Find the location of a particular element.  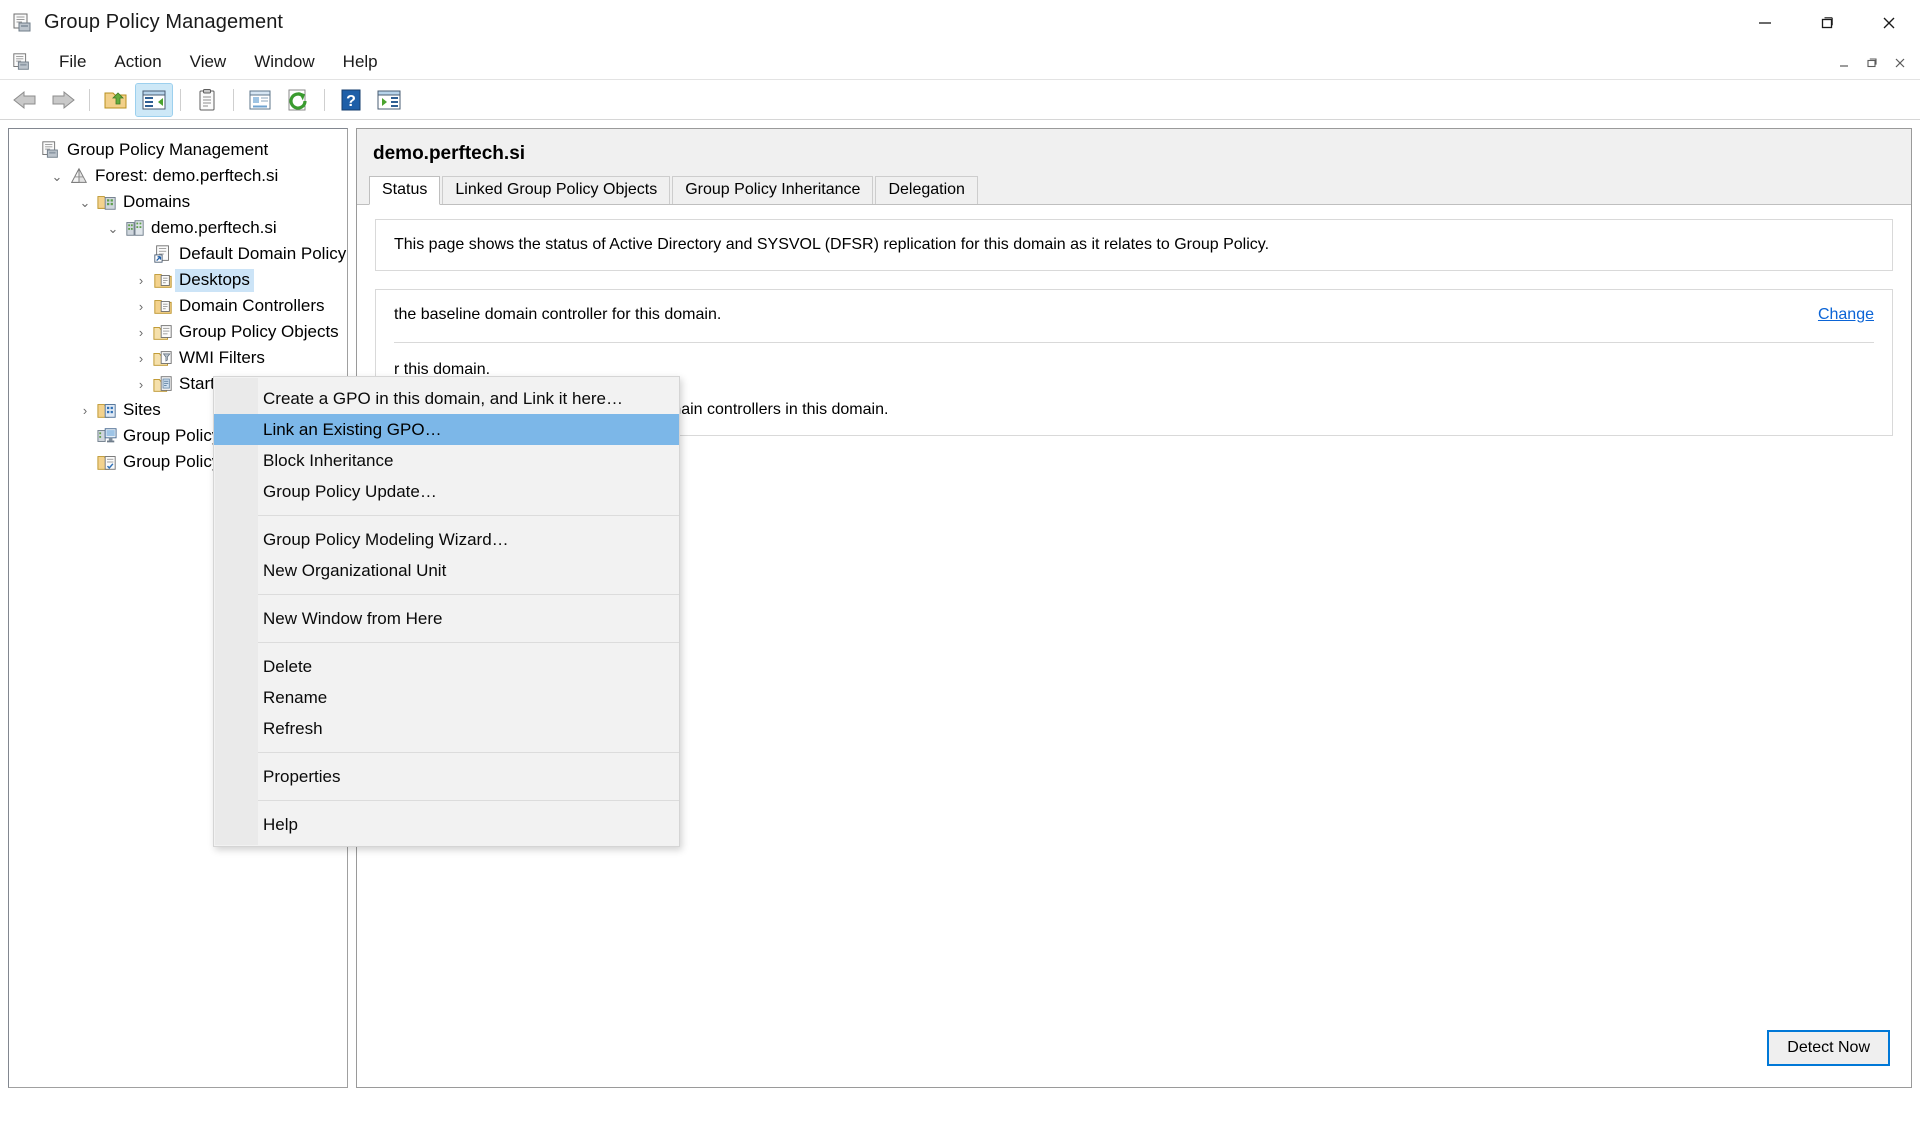

back-icon is located at coordinates (25, 100).